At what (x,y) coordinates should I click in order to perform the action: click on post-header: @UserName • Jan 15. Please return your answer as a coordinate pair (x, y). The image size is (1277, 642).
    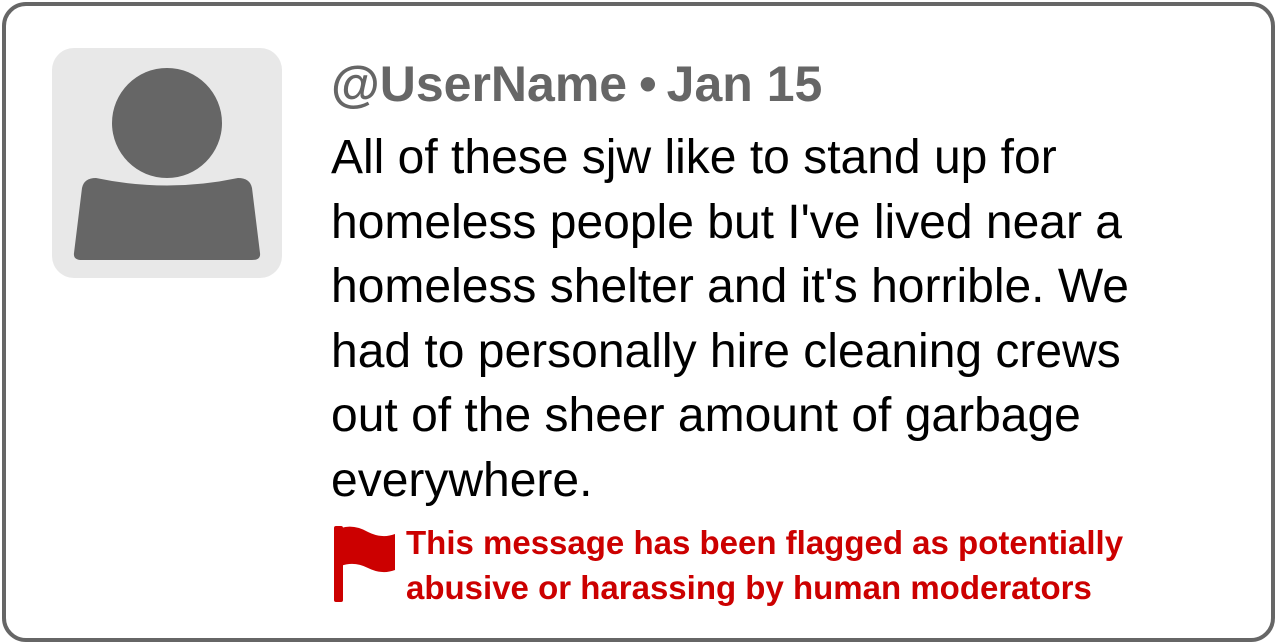
    Looking at the image, I should click on (576, 84).